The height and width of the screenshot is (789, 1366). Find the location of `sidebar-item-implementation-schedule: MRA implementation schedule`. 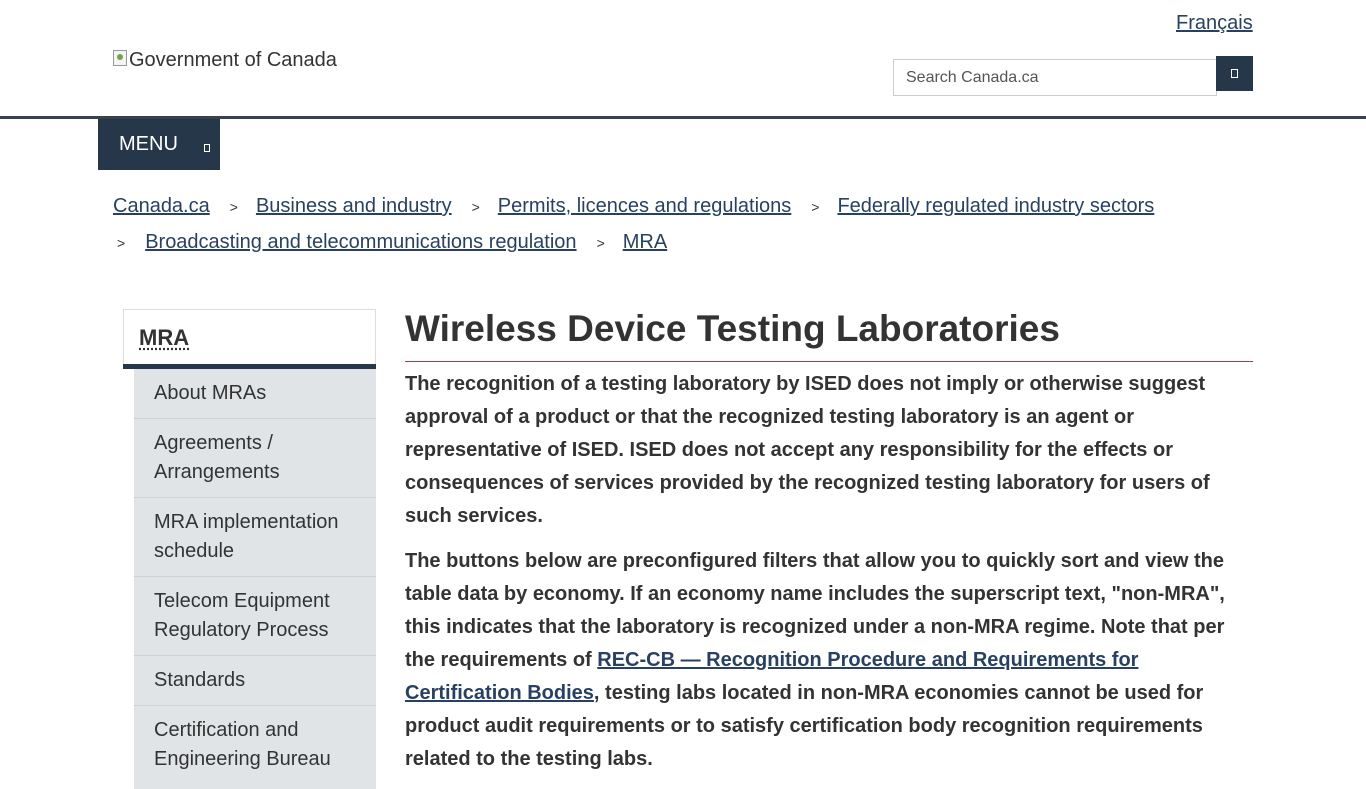

sidebar-item-implementation-schedule: MRA implementation schedule is located at coordinates (255, 537).